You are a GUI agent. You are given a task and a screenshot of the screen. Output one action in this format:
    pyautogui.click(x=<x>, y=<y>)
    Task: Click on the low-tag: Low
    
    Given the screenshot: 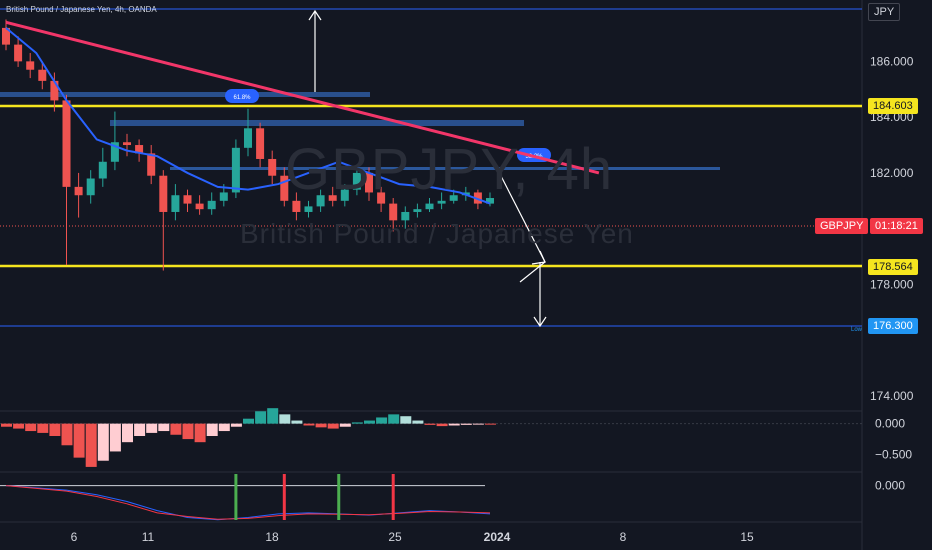 What is the action you would take?
    pyautogui.click(x=857, y=330)
    